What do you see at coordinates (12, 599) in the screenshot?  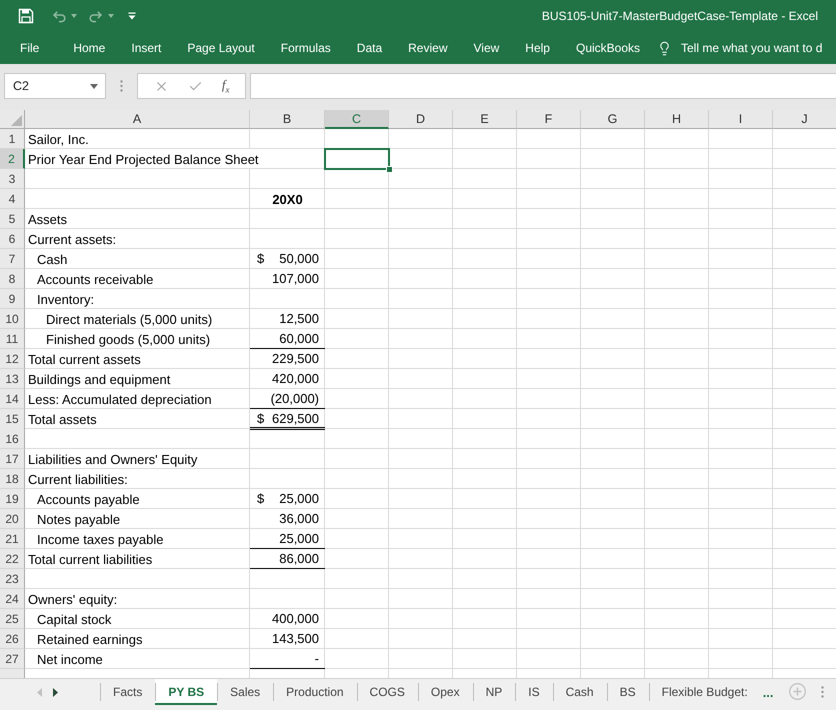 I see `row-header: 24` at bounding box center [12, 599].